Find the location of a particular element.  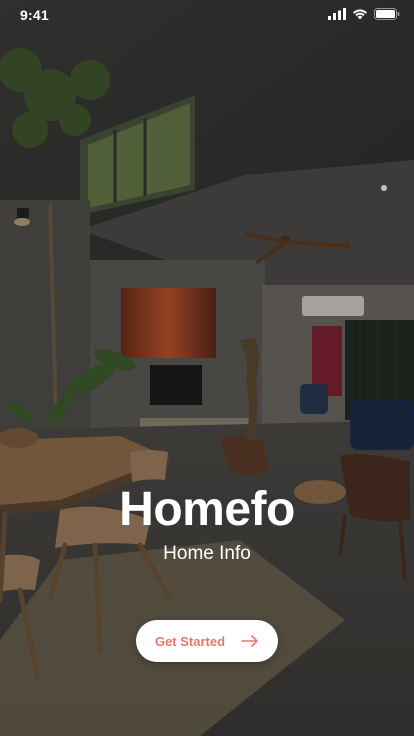

app-title: Homefo is located at coordinates (207, 509).